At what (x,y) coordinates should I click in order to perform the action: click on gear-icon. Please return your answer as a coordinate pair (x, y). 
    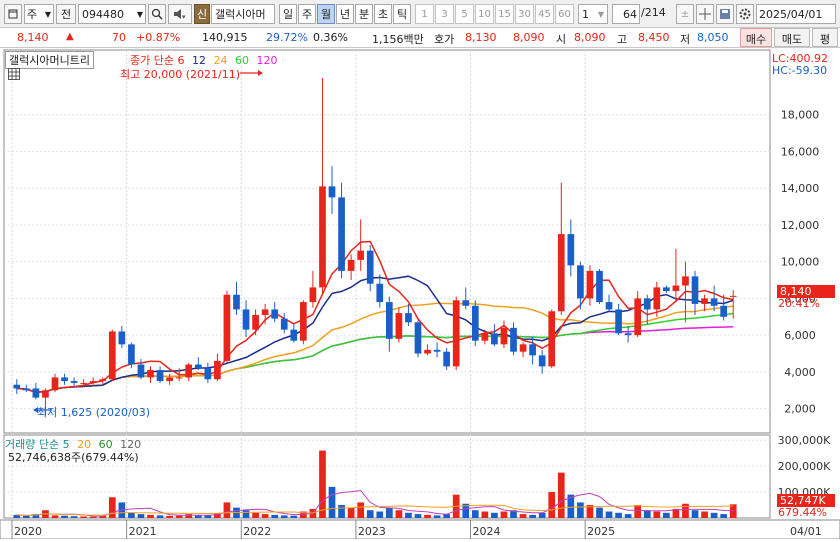
    Looking at the image, I should click on (745, 14).